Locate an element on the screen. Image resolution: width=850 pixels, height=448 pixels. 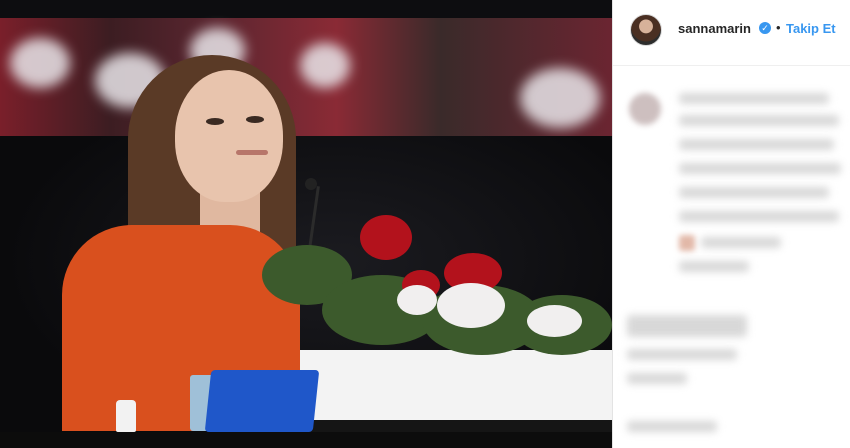
microphone-icon is located at coordinates (311, 184).